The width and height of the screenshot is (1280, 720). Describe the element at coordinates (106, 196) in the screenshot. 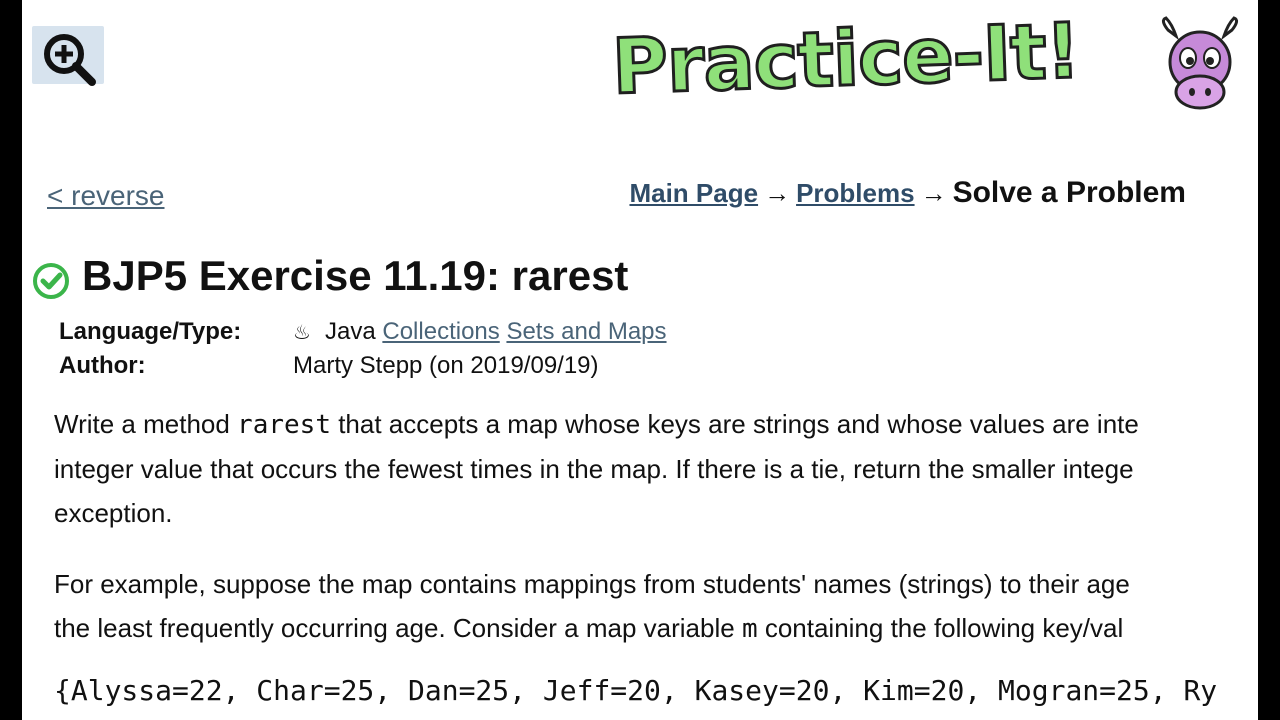

I see `previous-problem-link: < reverse` at that location.